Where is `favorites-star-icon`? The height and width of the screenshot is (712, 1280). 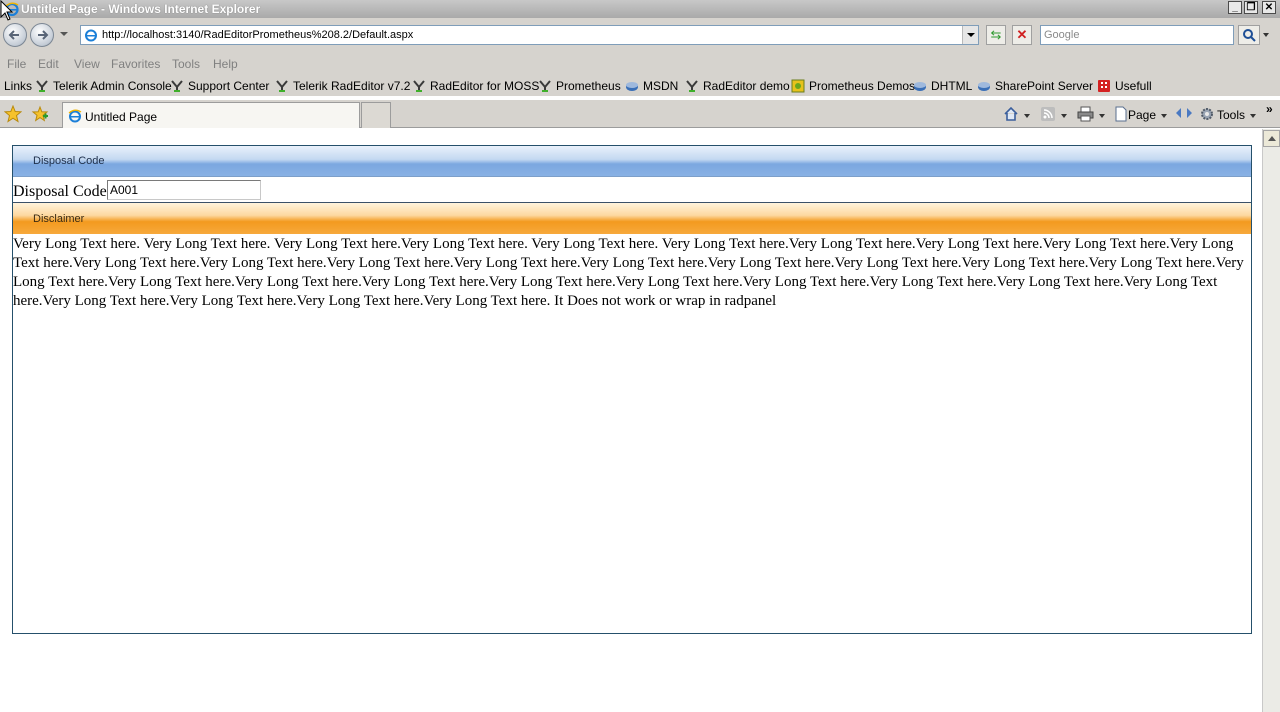 favorites-star-icon is located at coordinates (13, 114).